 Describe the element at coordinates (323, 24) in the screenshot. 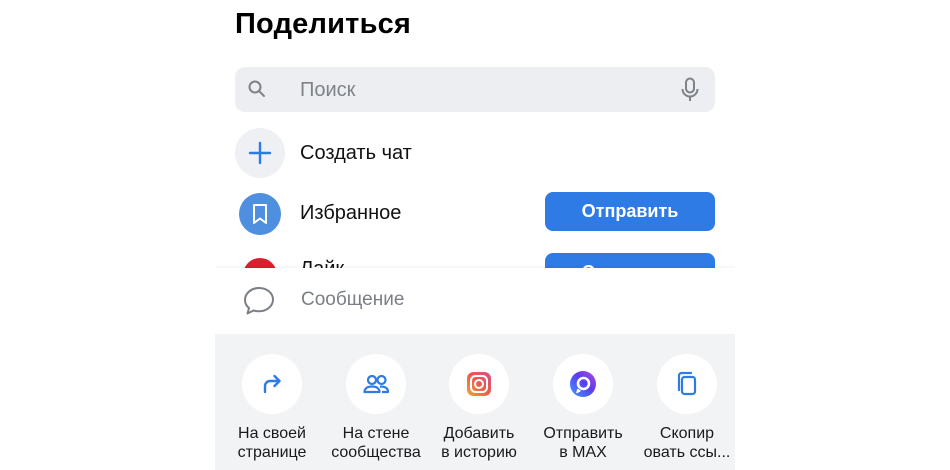

I see `sheet-title: Поделиться` at that location.